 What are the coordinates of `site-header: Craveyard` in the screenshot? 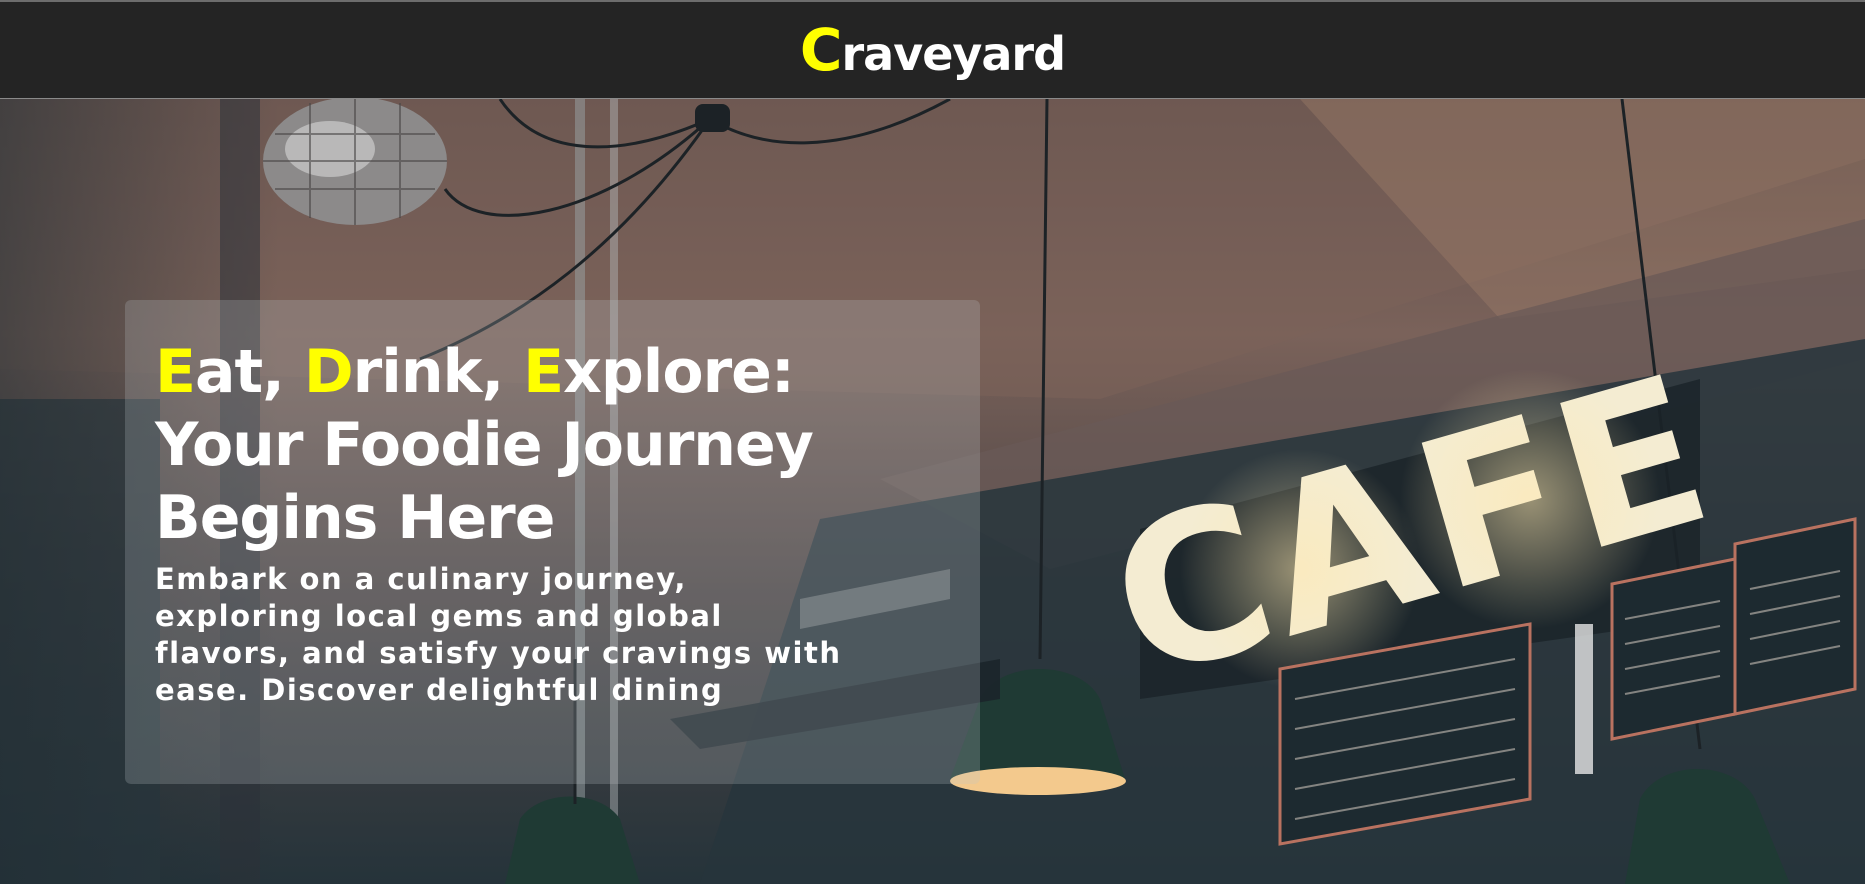 It's located at (932, 50).